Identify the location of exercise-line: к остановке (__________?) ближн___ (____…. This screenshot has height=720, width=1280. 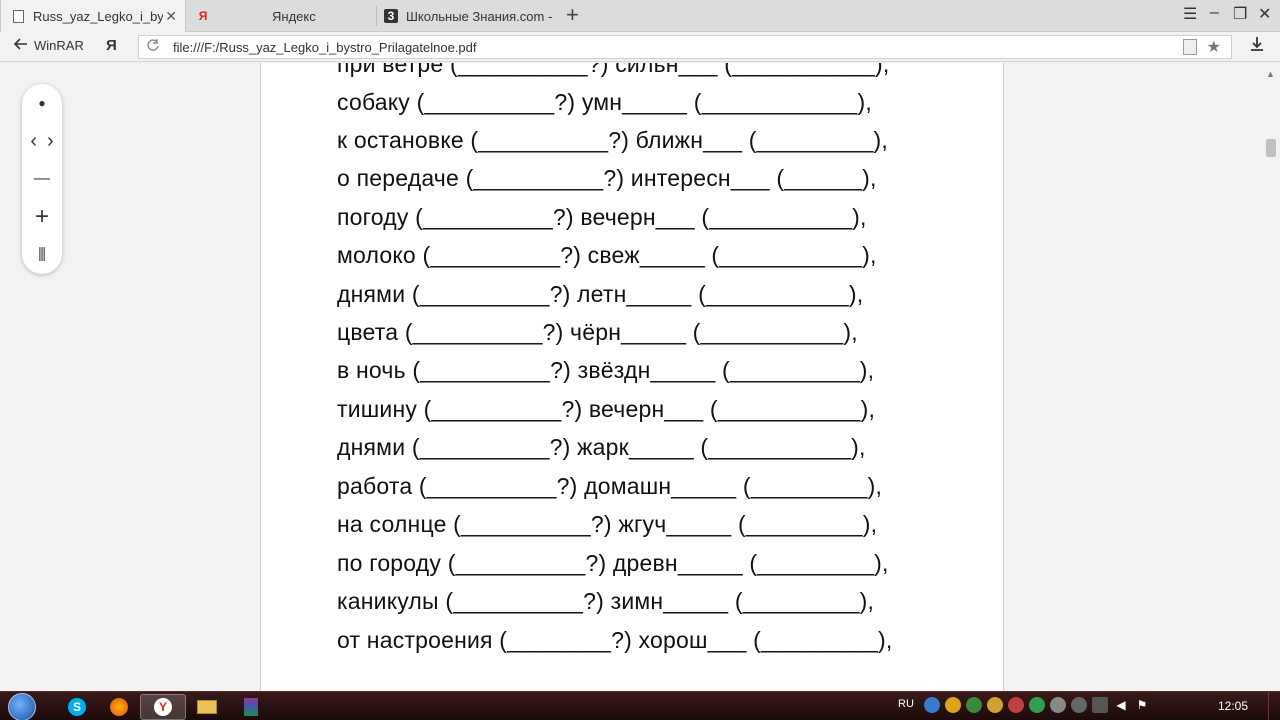
(612, 140).